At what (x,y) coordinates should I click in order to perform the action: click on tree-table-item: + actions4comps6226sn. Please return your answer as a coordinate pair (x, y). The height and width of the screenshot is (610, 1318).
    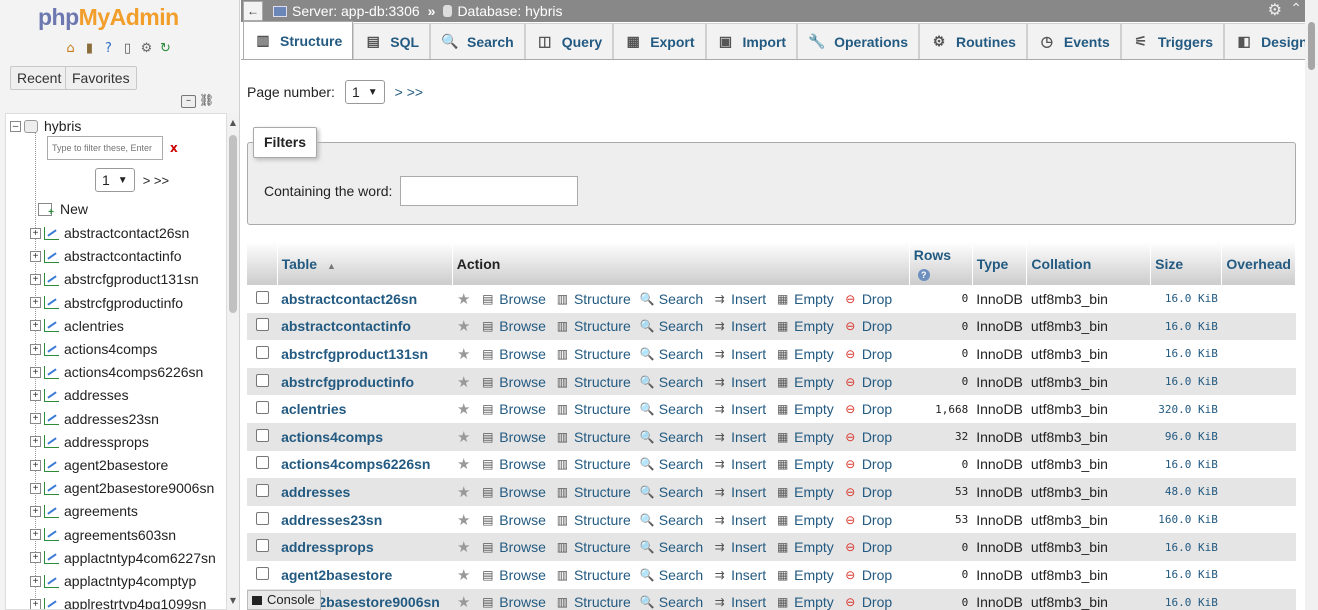
    Looking at the image, I should click on (116, 372).